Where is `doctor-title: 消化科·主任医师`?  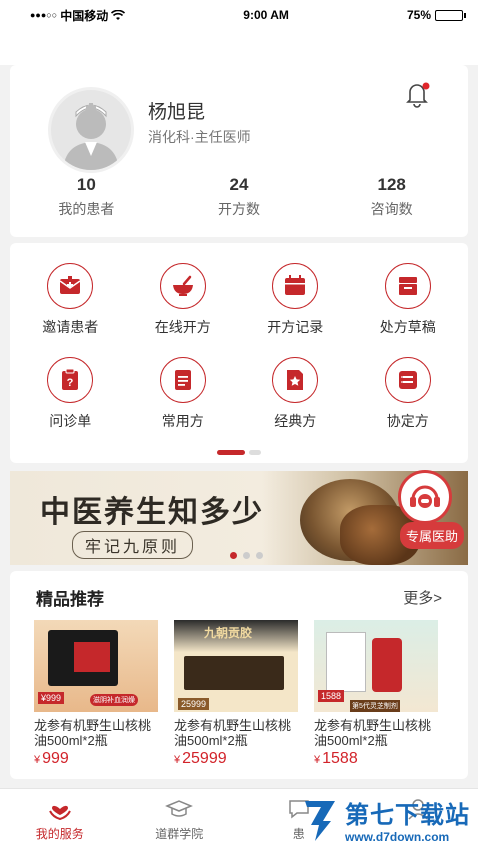 doctor-title: 消化科·主任医师 is located at coordinates (199, 137).